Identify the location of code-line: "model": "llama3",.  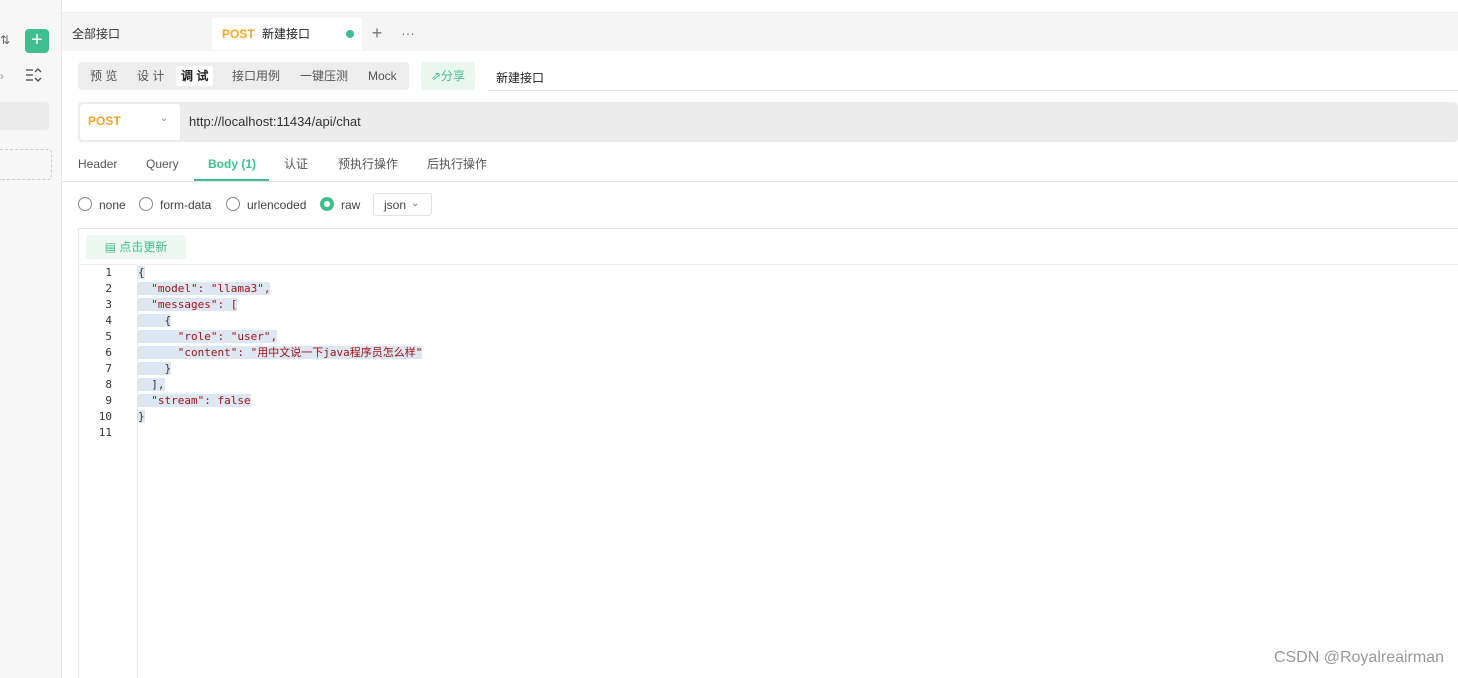
(204, 289).